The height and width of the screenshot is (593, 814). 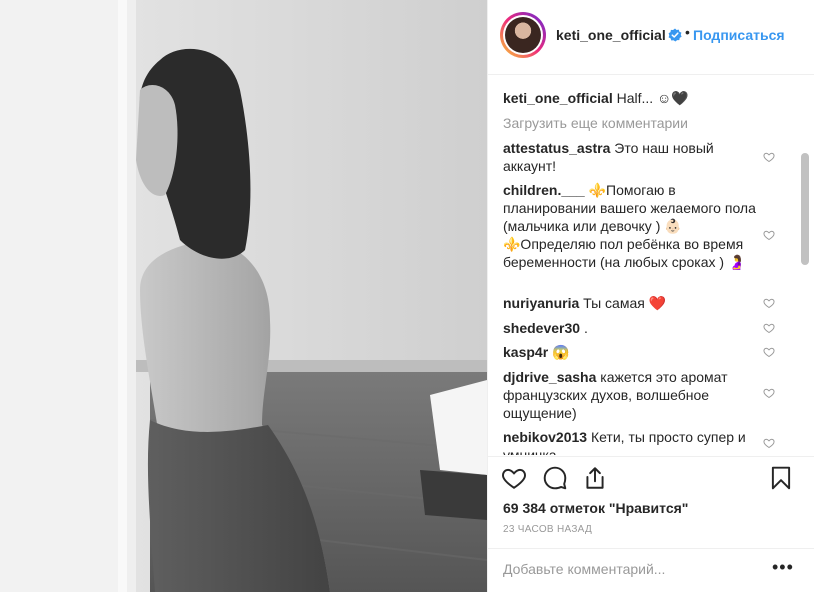 I want to click on load-more-comments: Загрузить еще комментарии, so click(x=595, y=123).